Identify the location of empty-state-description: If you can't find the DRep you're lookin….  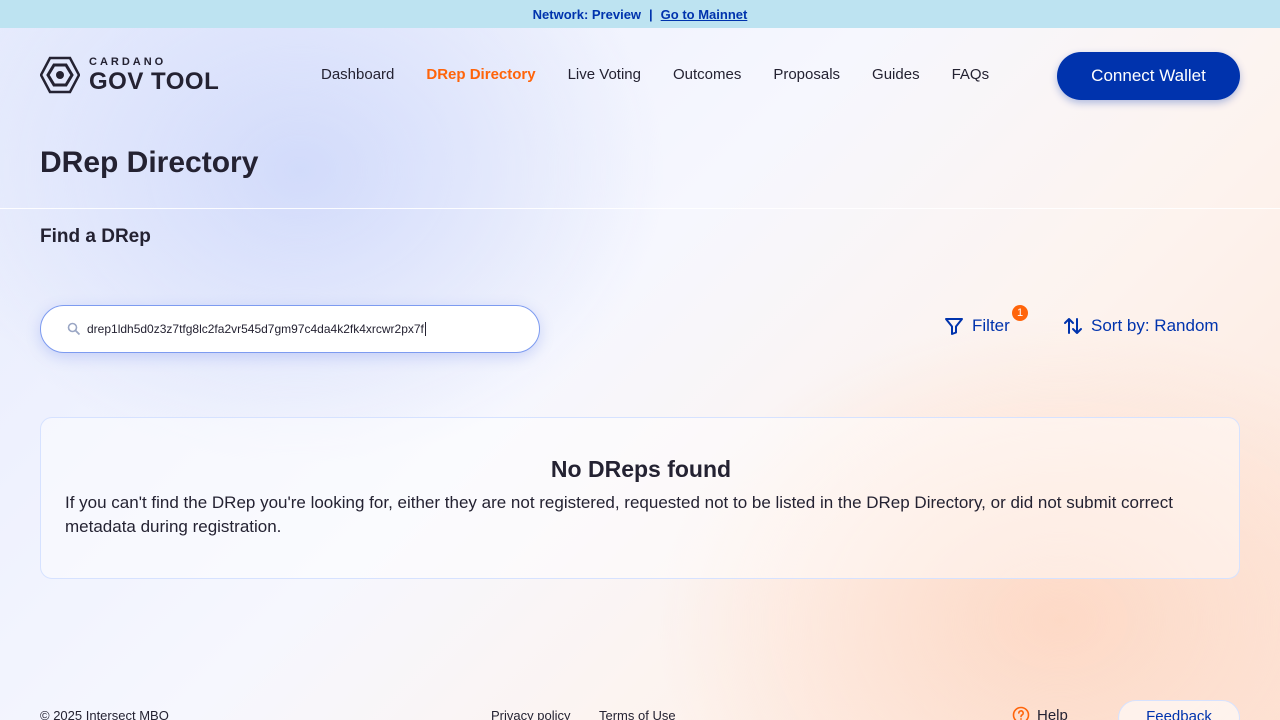
(619, 514).